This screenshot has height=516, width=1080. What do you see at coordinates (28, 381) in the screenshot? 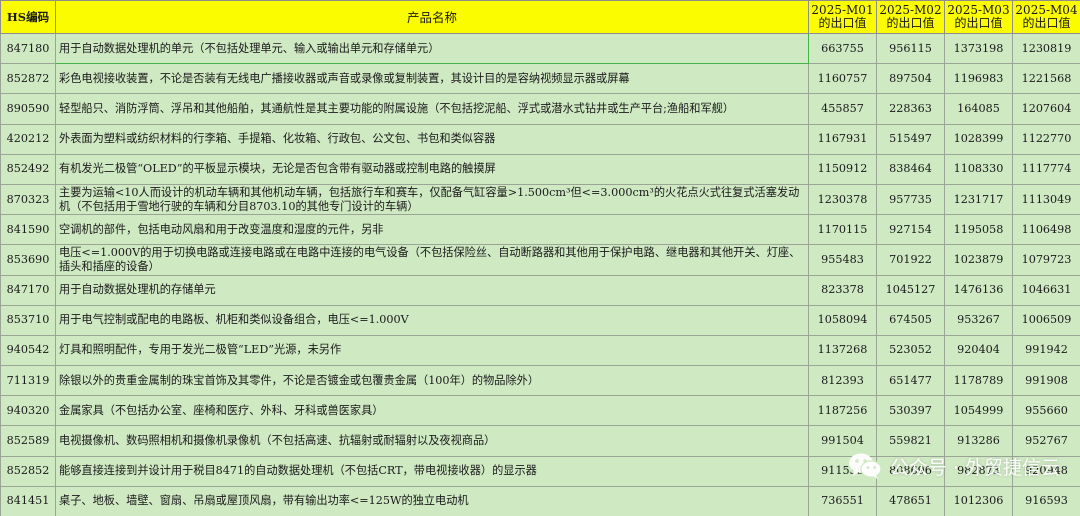
I see `hs-code-cell: 711319` at bounding box center [28, 381].